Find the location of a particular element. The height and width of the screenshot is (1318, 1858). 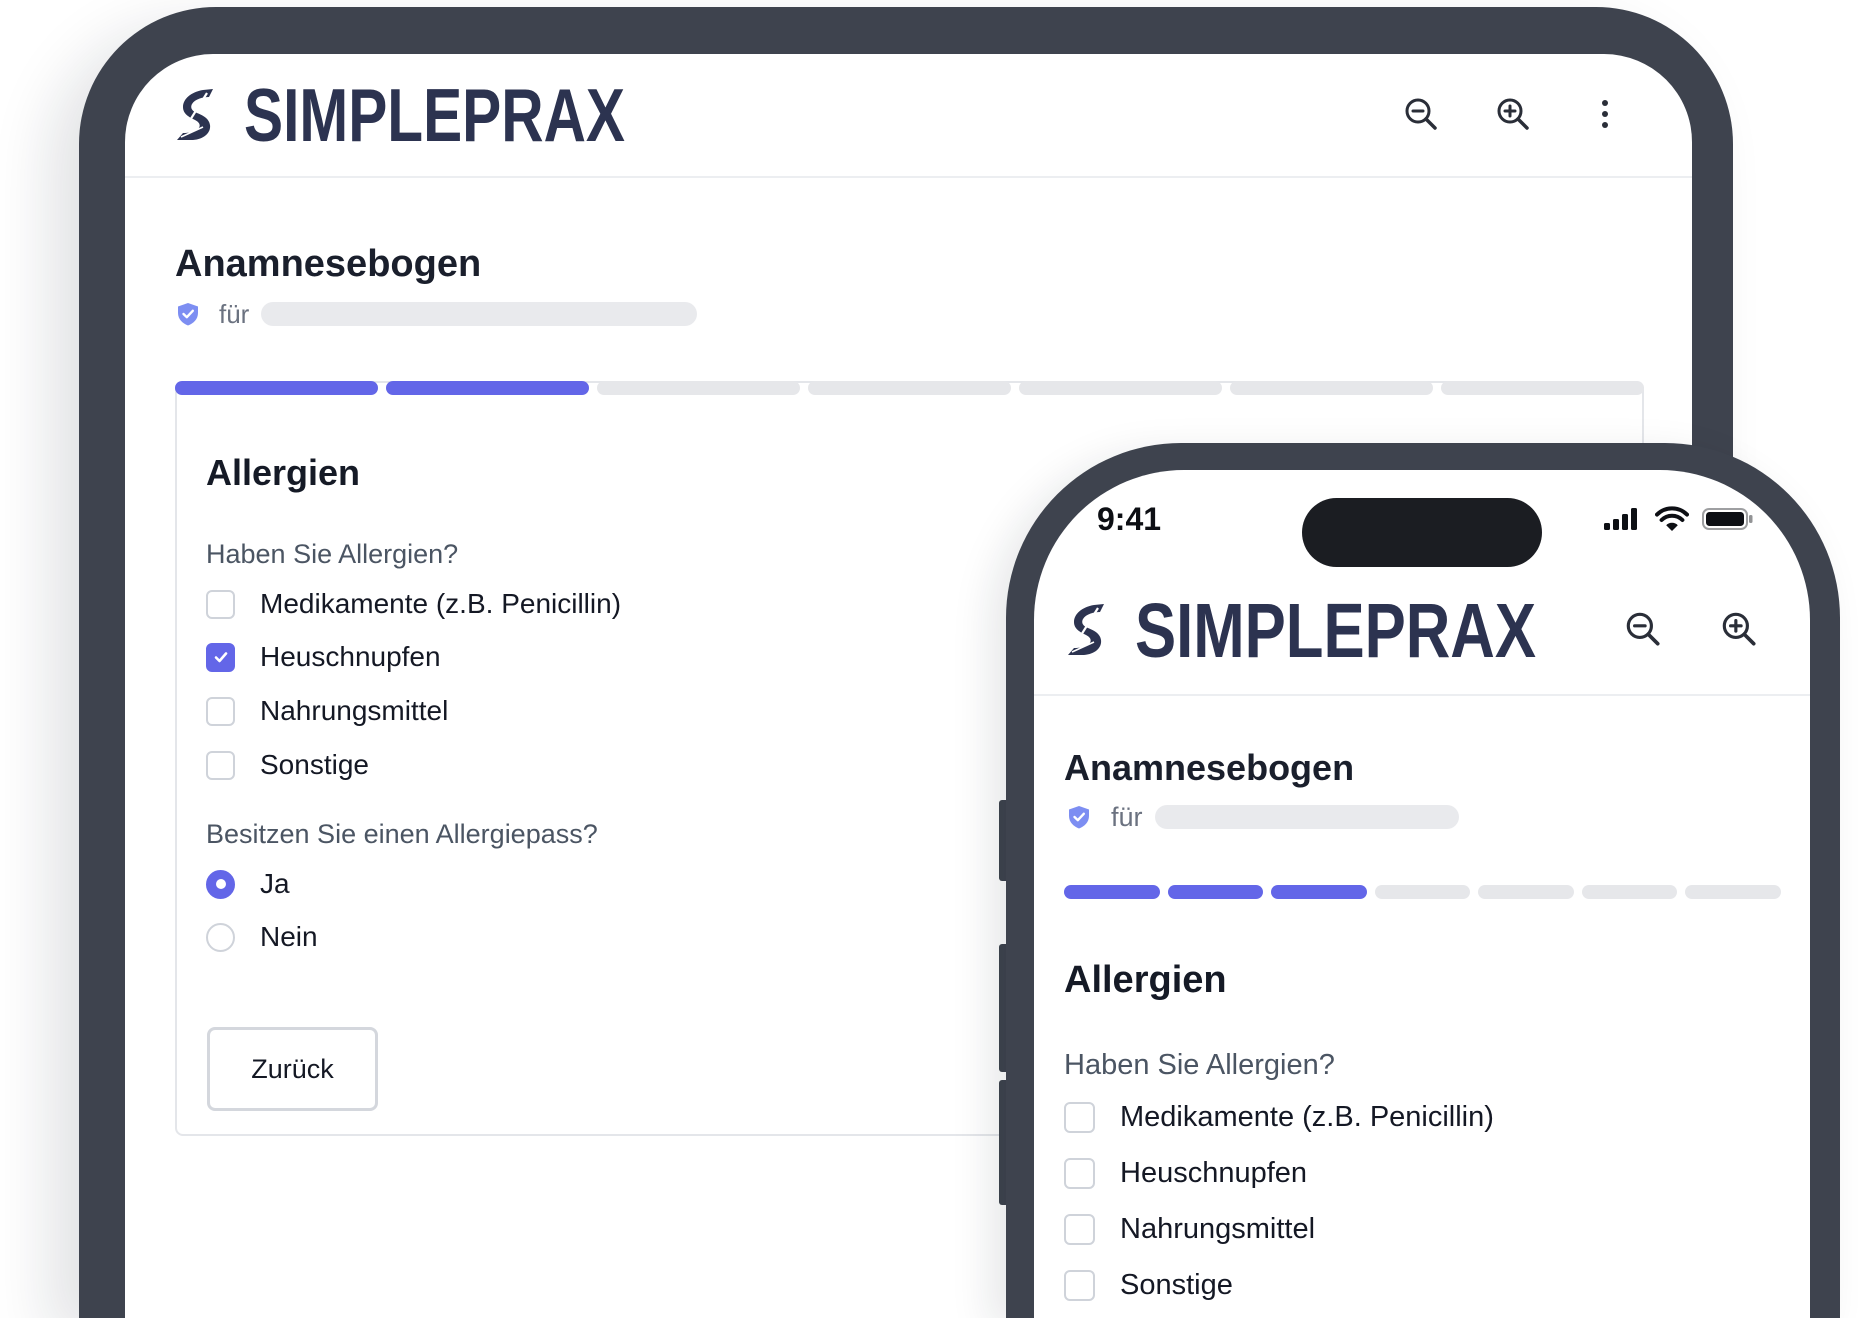

check-icon is located at coordinates (220, 657).